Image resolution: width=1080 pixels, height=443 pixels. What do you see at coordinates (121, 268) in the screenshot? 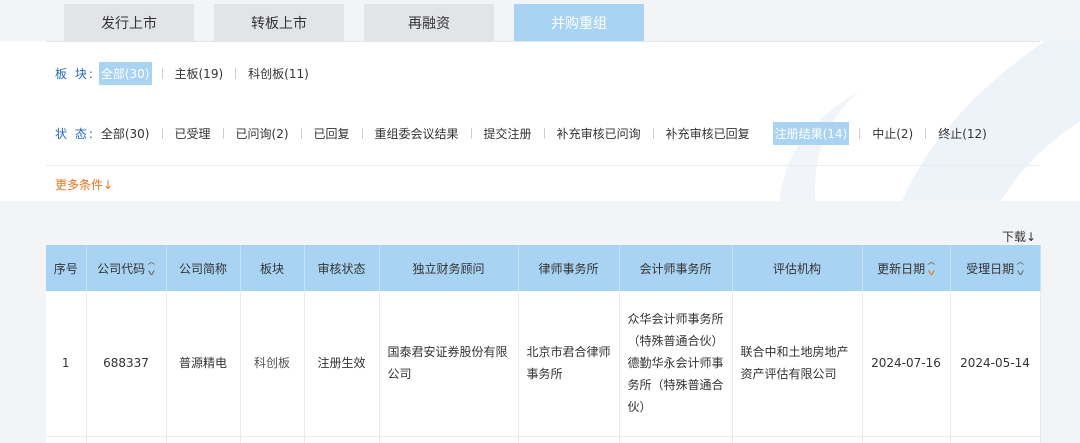
I see `column-header-code-label: 公司代码` at bounding box center [121, 268].